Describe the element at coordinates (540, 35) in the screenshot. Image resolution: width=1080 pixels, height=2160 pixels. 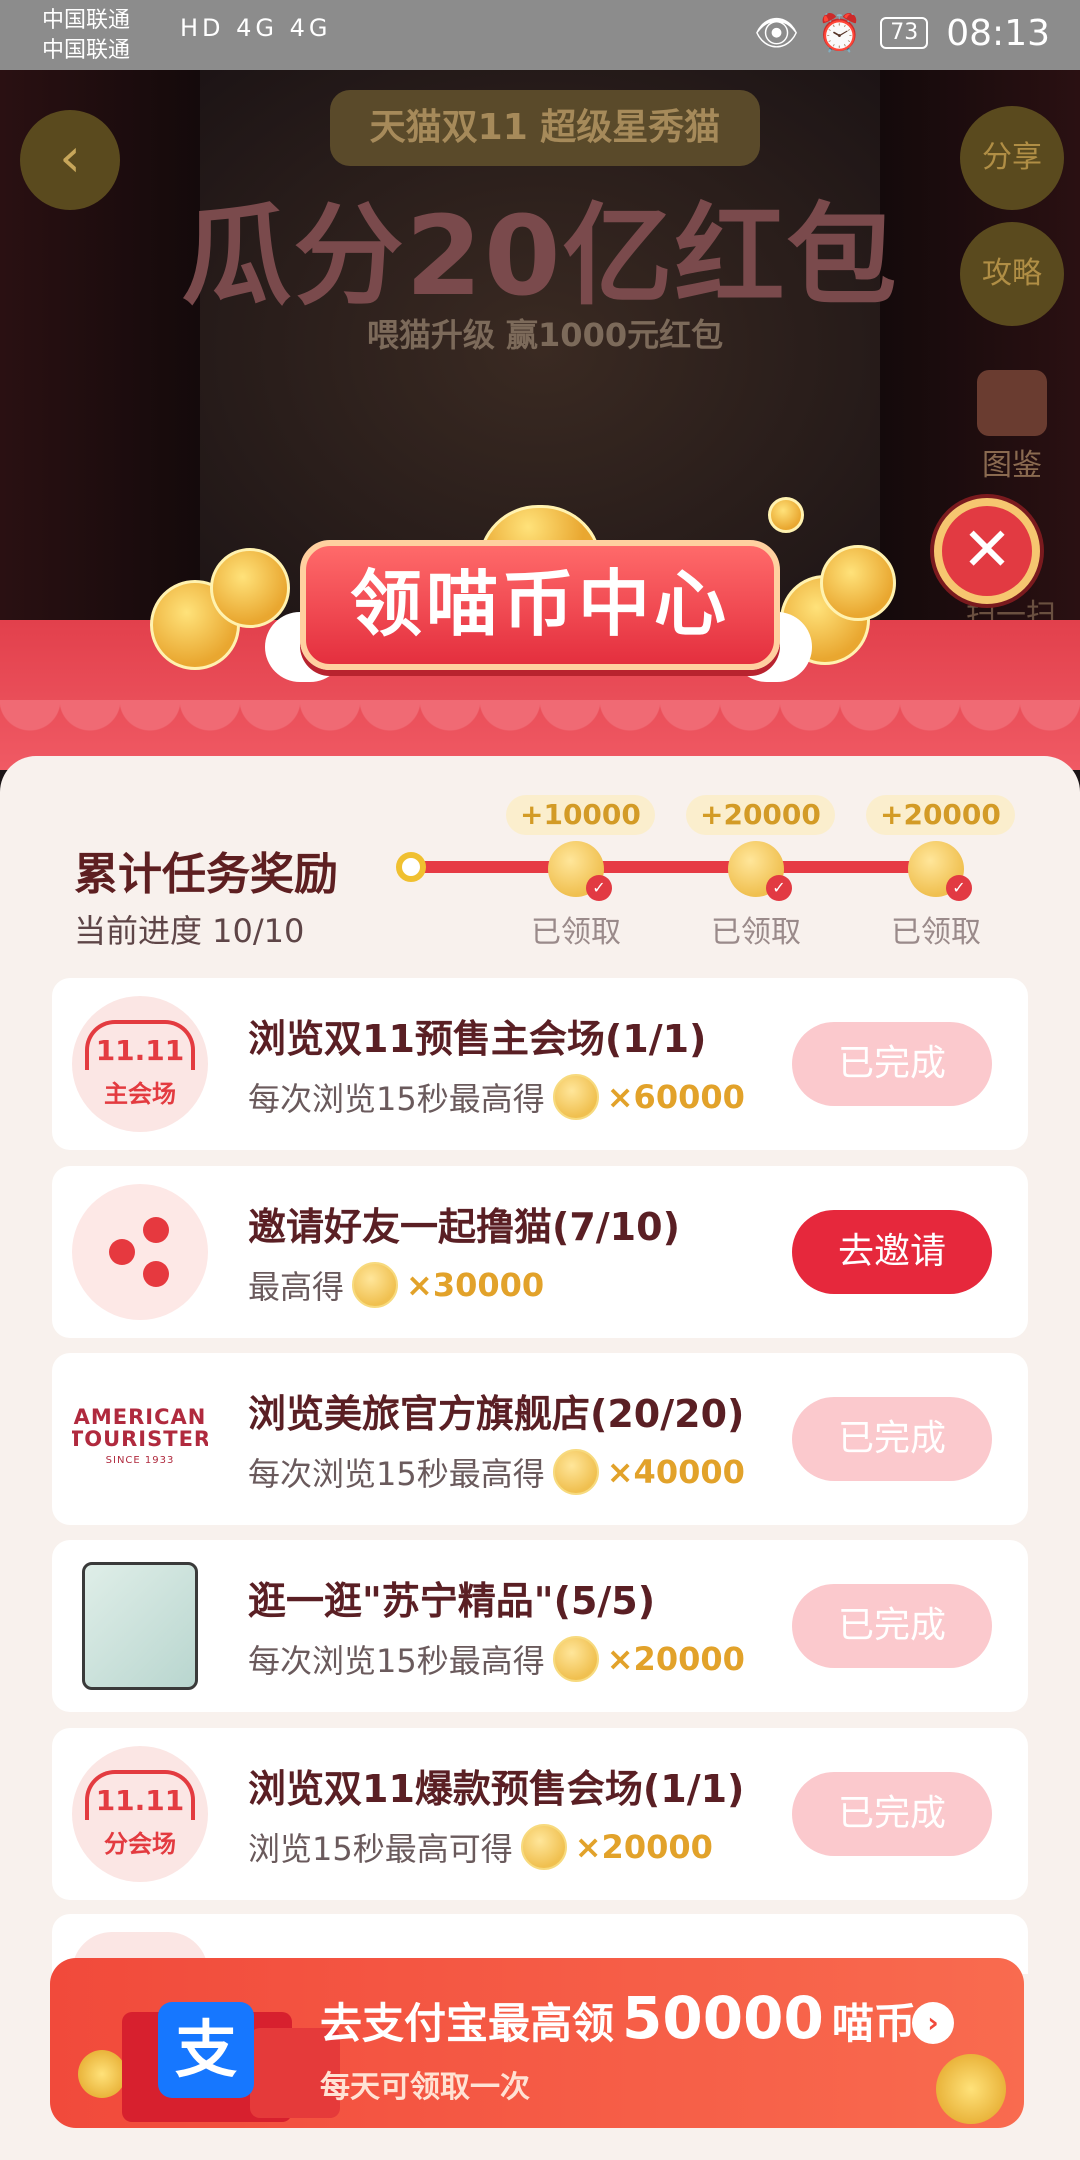
I see `status-bar: 中国联通 中国联通 HD 4G 4G 👁 ⏰ 73 08:13` at that location.